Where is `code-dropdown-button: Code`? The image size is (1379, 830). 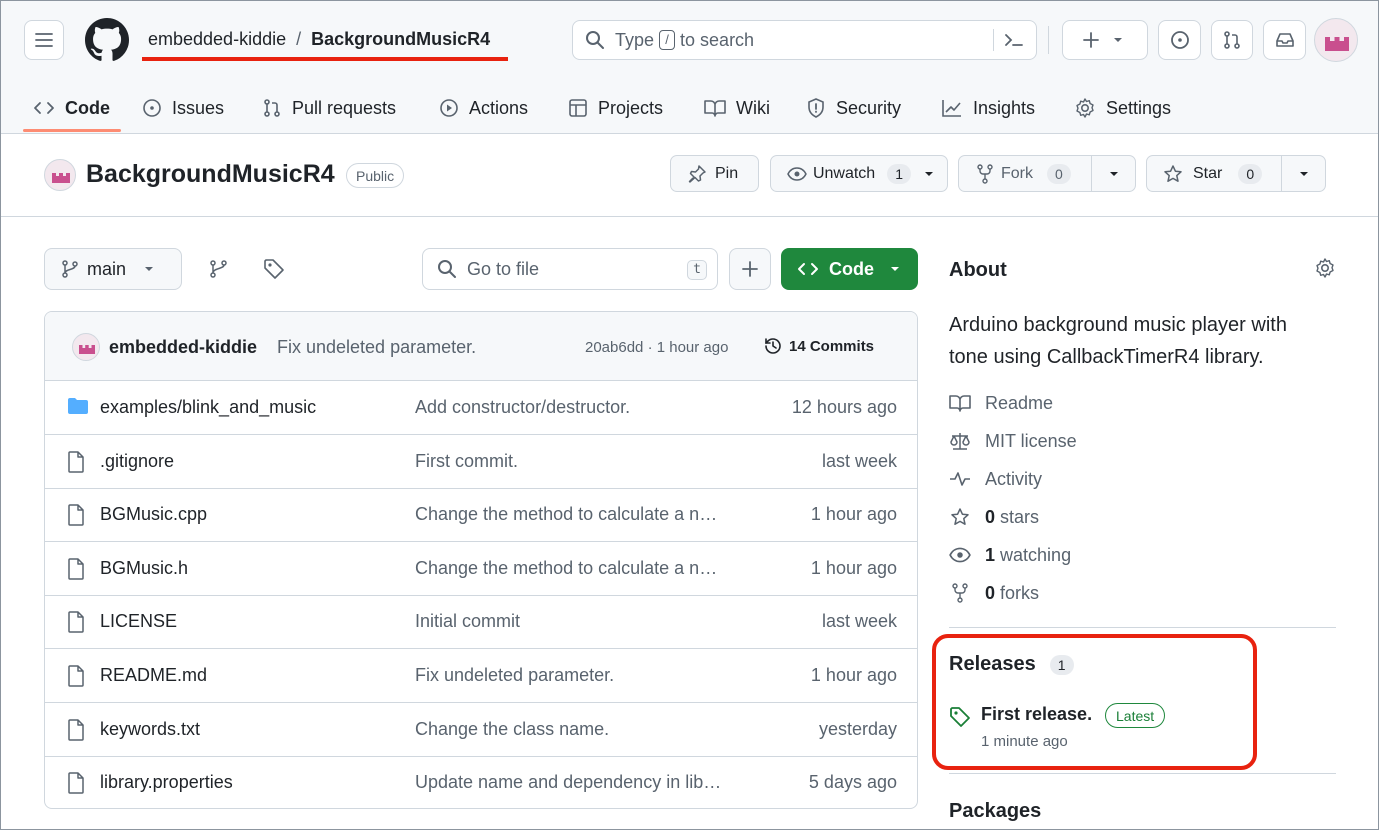
code-dropdown-button: Code is located at coordinates (849, 269).